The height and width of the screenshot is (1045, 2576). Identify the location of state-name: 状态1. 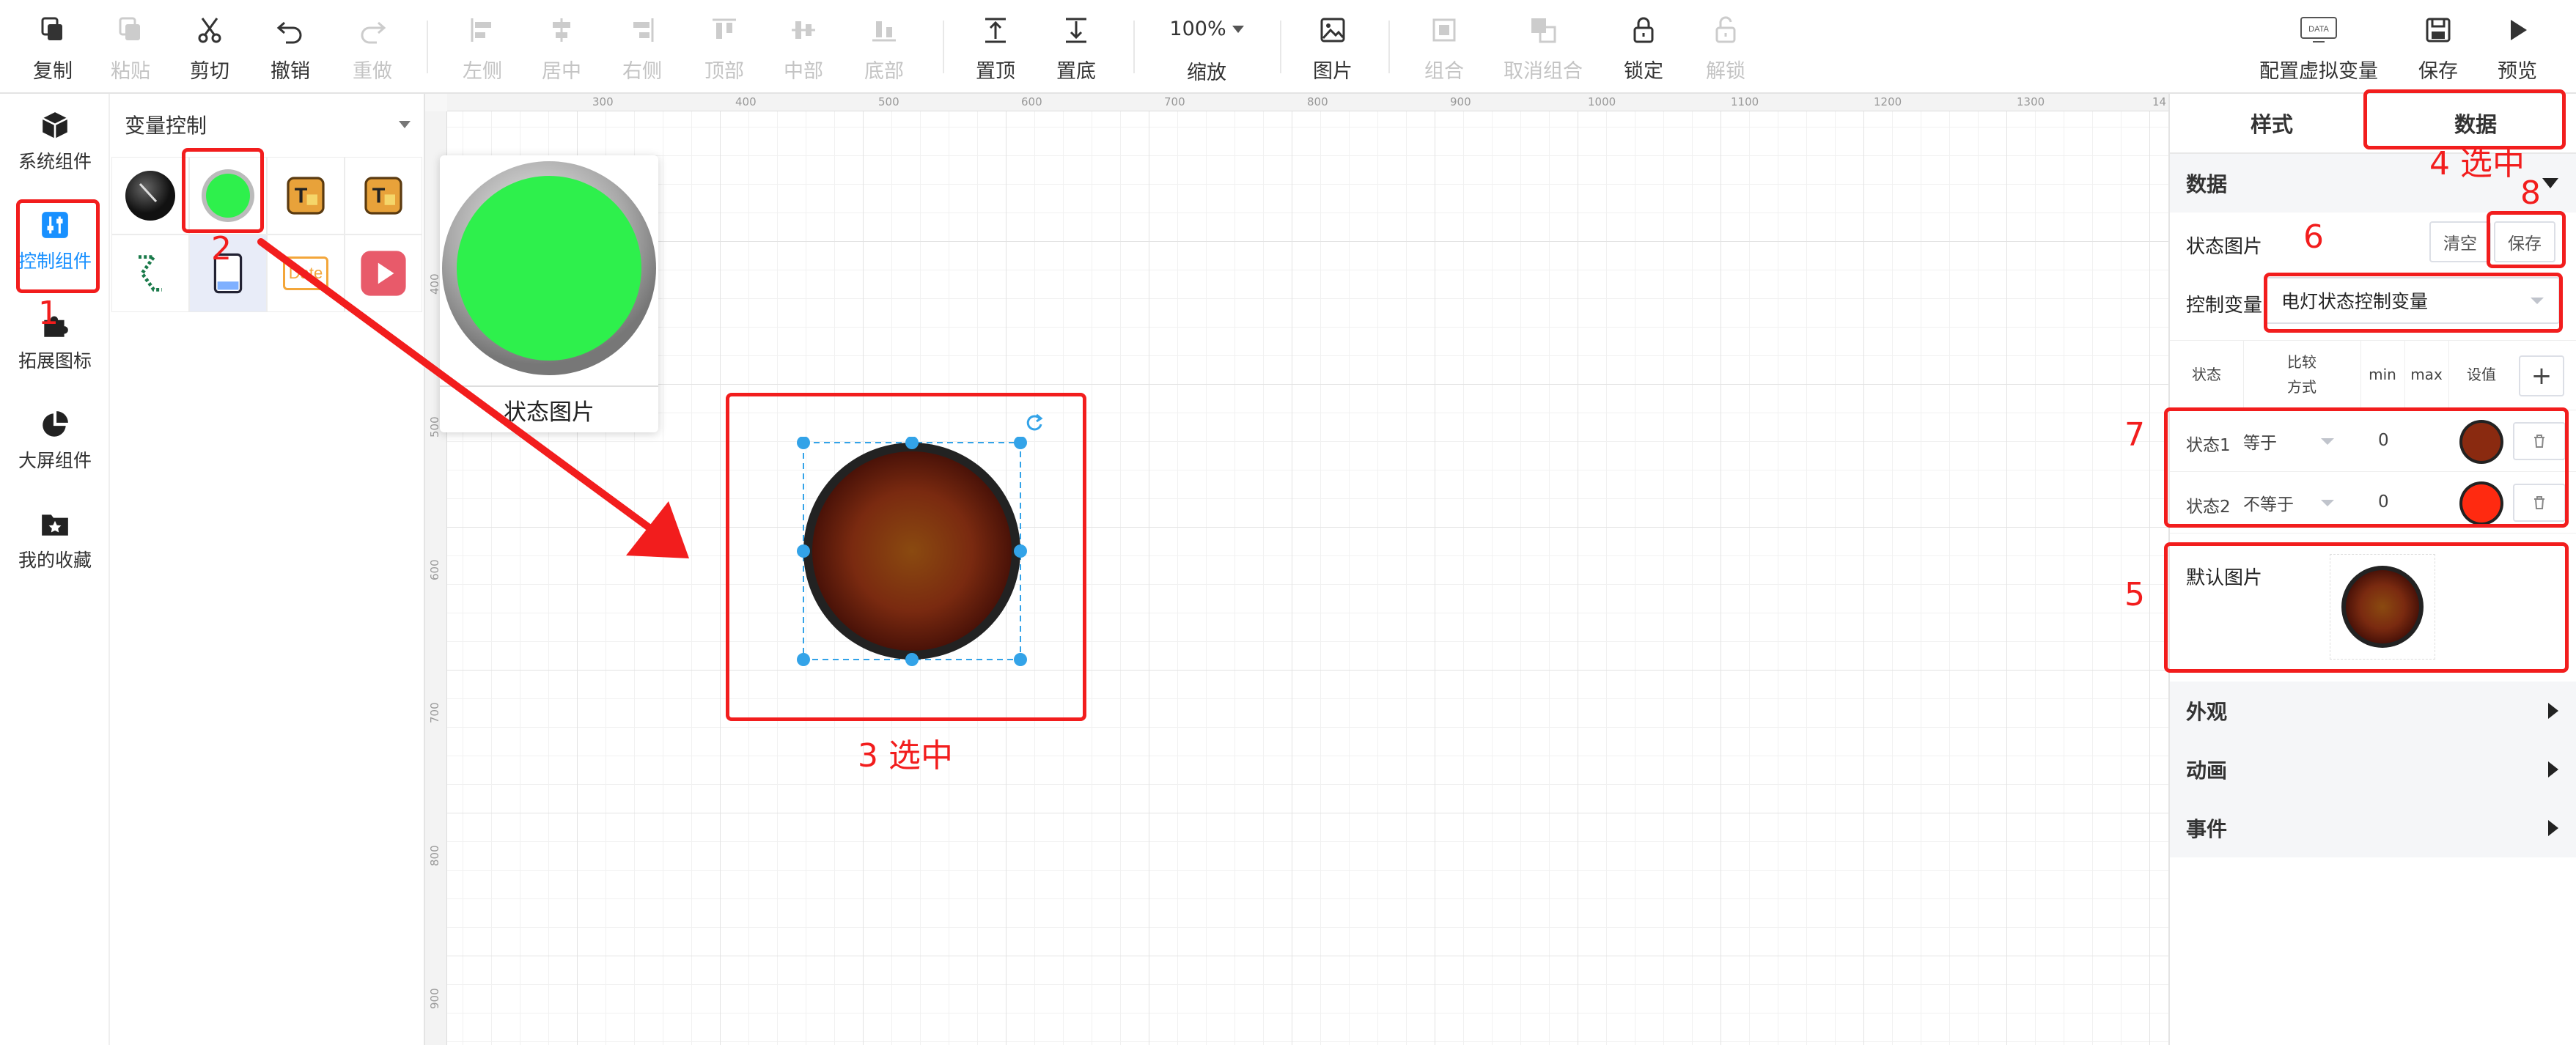
(2208, 446).